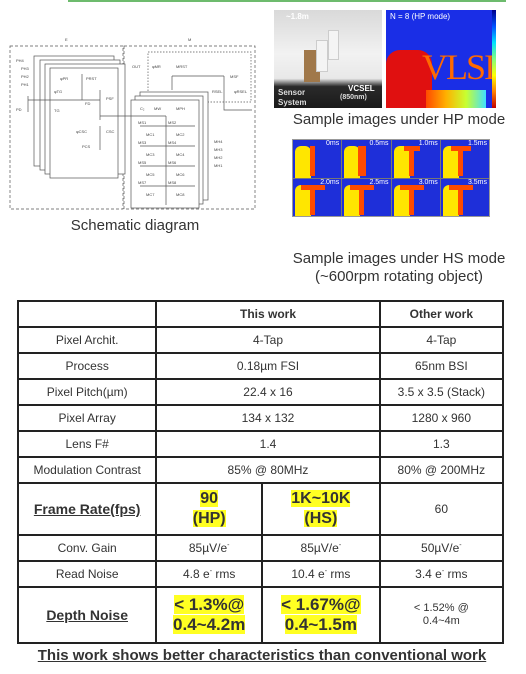 The image size is (526, 674). Describe the element at coordinates (91, 78) in the screenshot. I see `svg-text: PRST` at that location.